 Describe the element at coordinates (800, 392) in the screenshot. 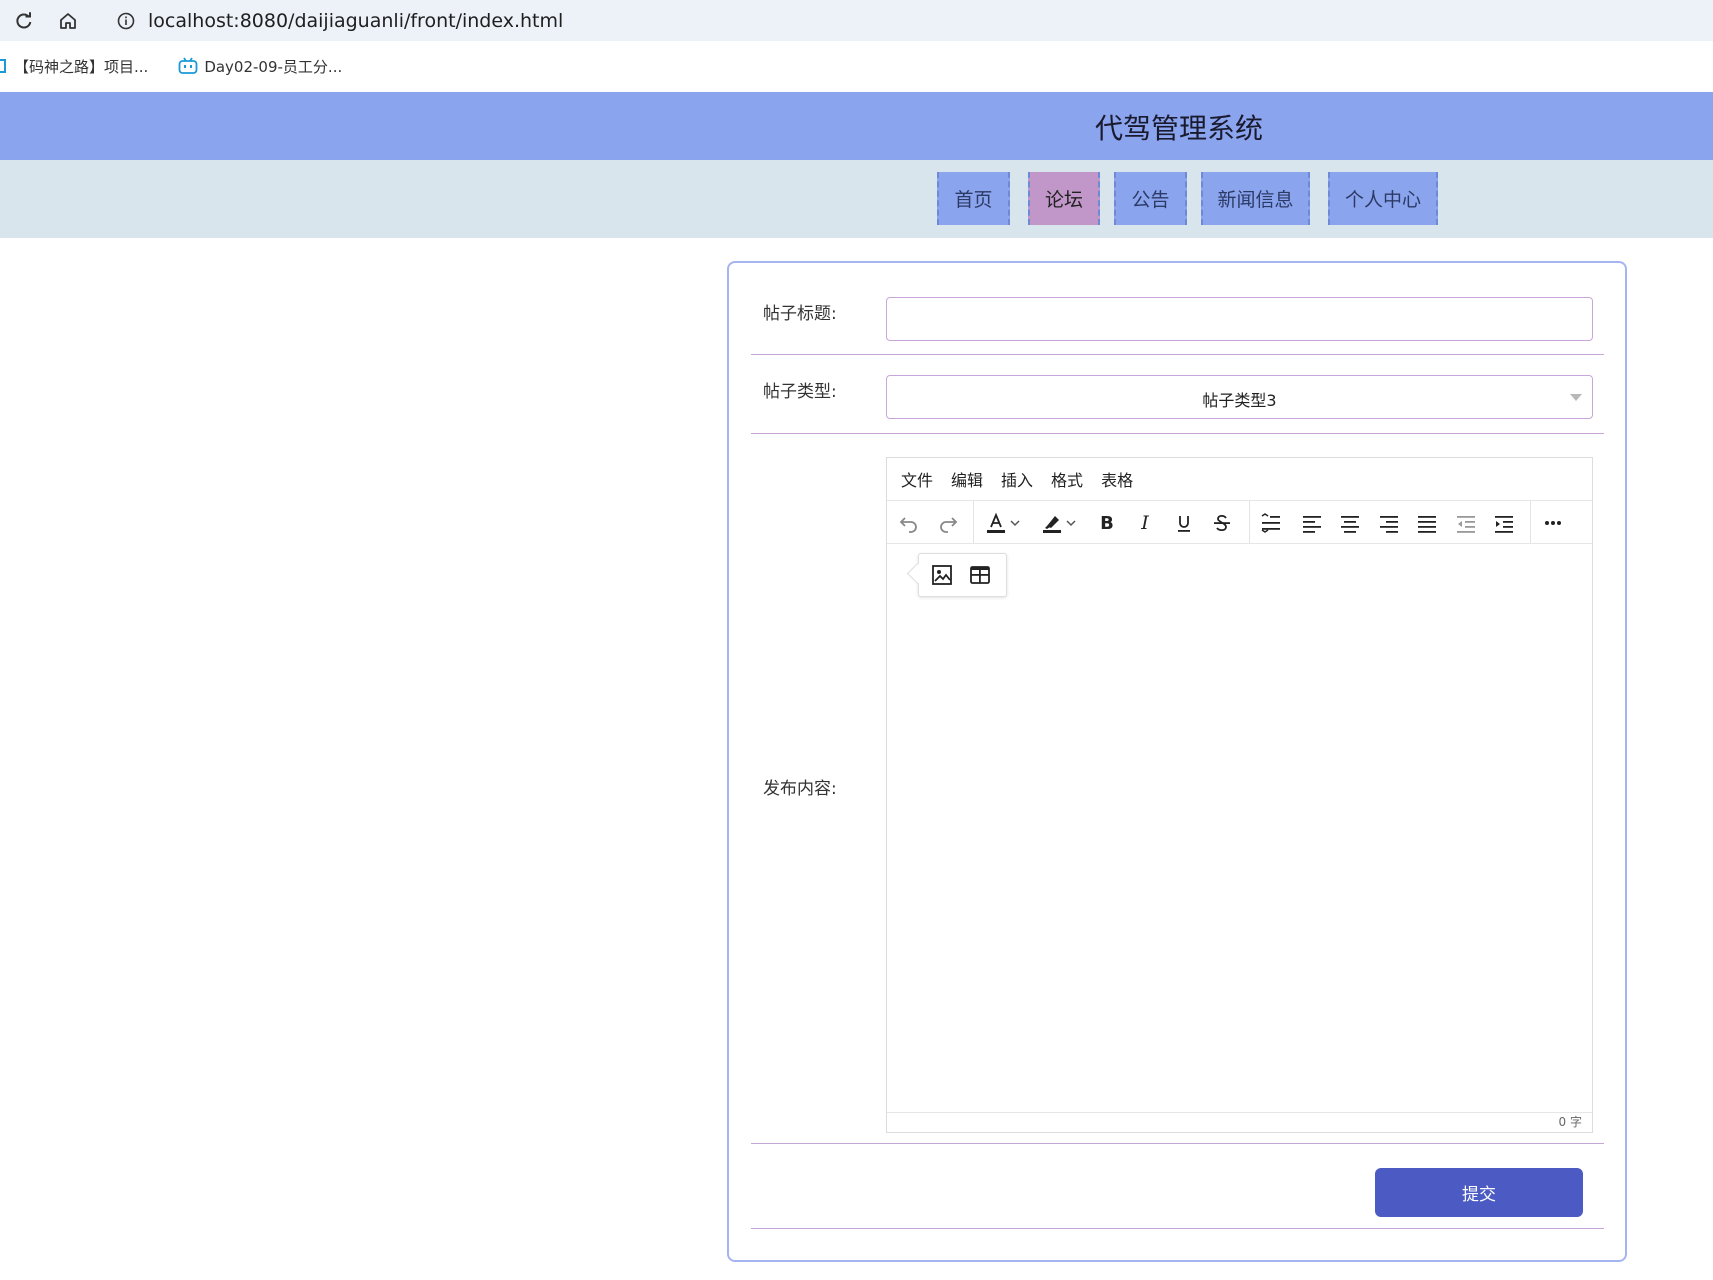

I see `post-type-label: 帖子类型:` at that location.